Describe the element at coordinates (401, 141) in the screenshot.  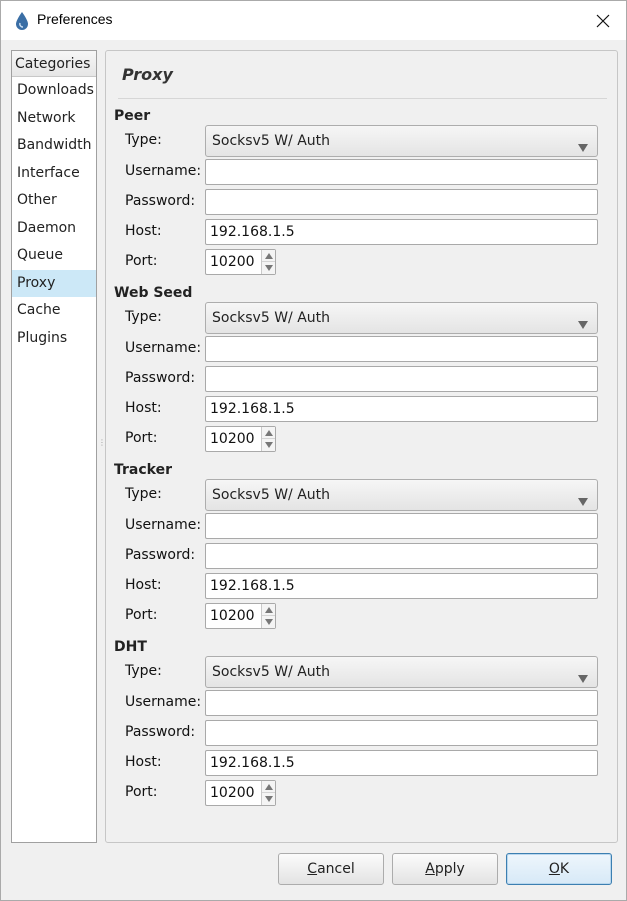
I see `peer-type-select: Socksv5 W/ Auth` at that location.